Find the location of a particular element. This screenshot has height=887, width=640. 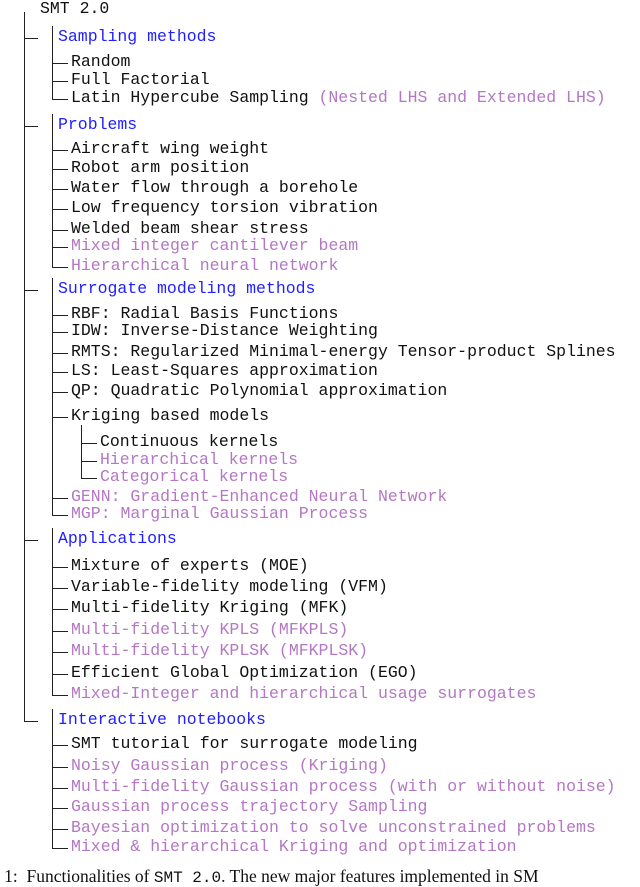

caption-prefix: e 1: Functionalities of is located at coordinates (77, 876).